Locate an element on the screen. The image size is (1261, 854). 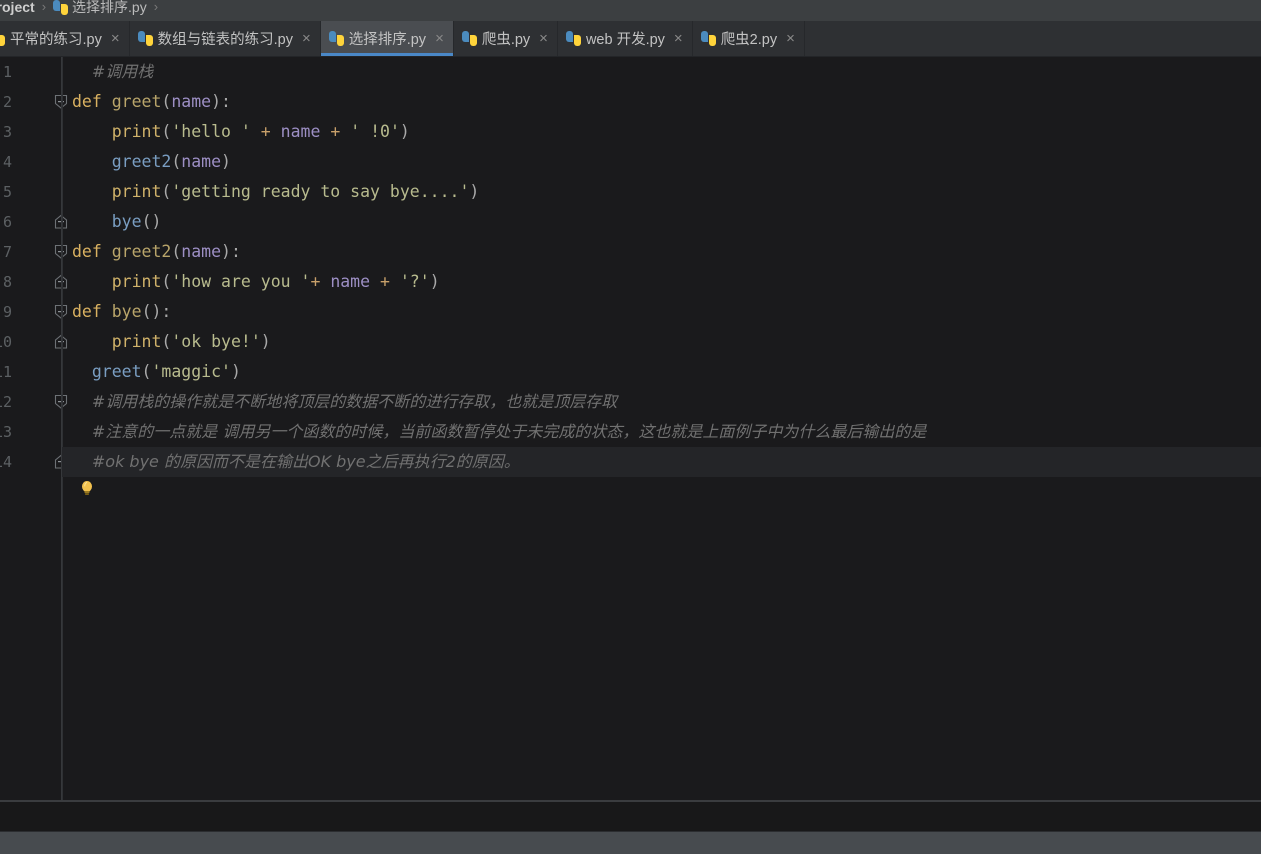
code-line-text: print('hello ' + name + ' !0') is located at coordinates (260, 131).